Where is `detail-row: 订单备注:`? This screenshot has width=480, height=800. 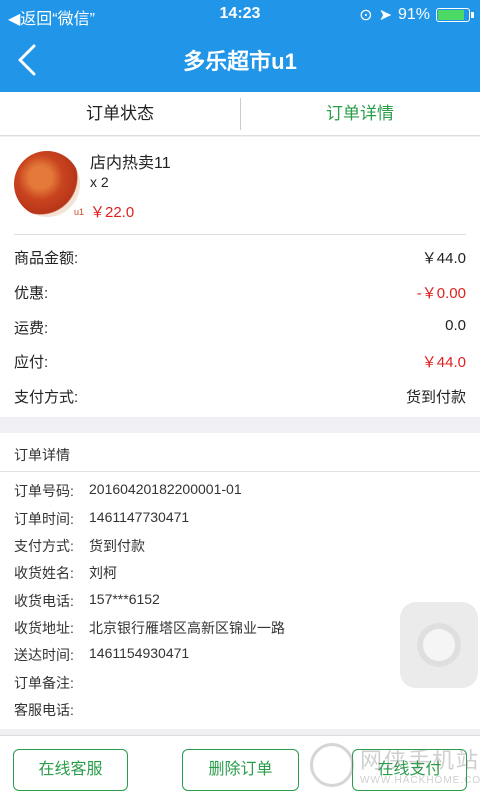 detail-row: 订单备注: is located at coordinates (240, 683).